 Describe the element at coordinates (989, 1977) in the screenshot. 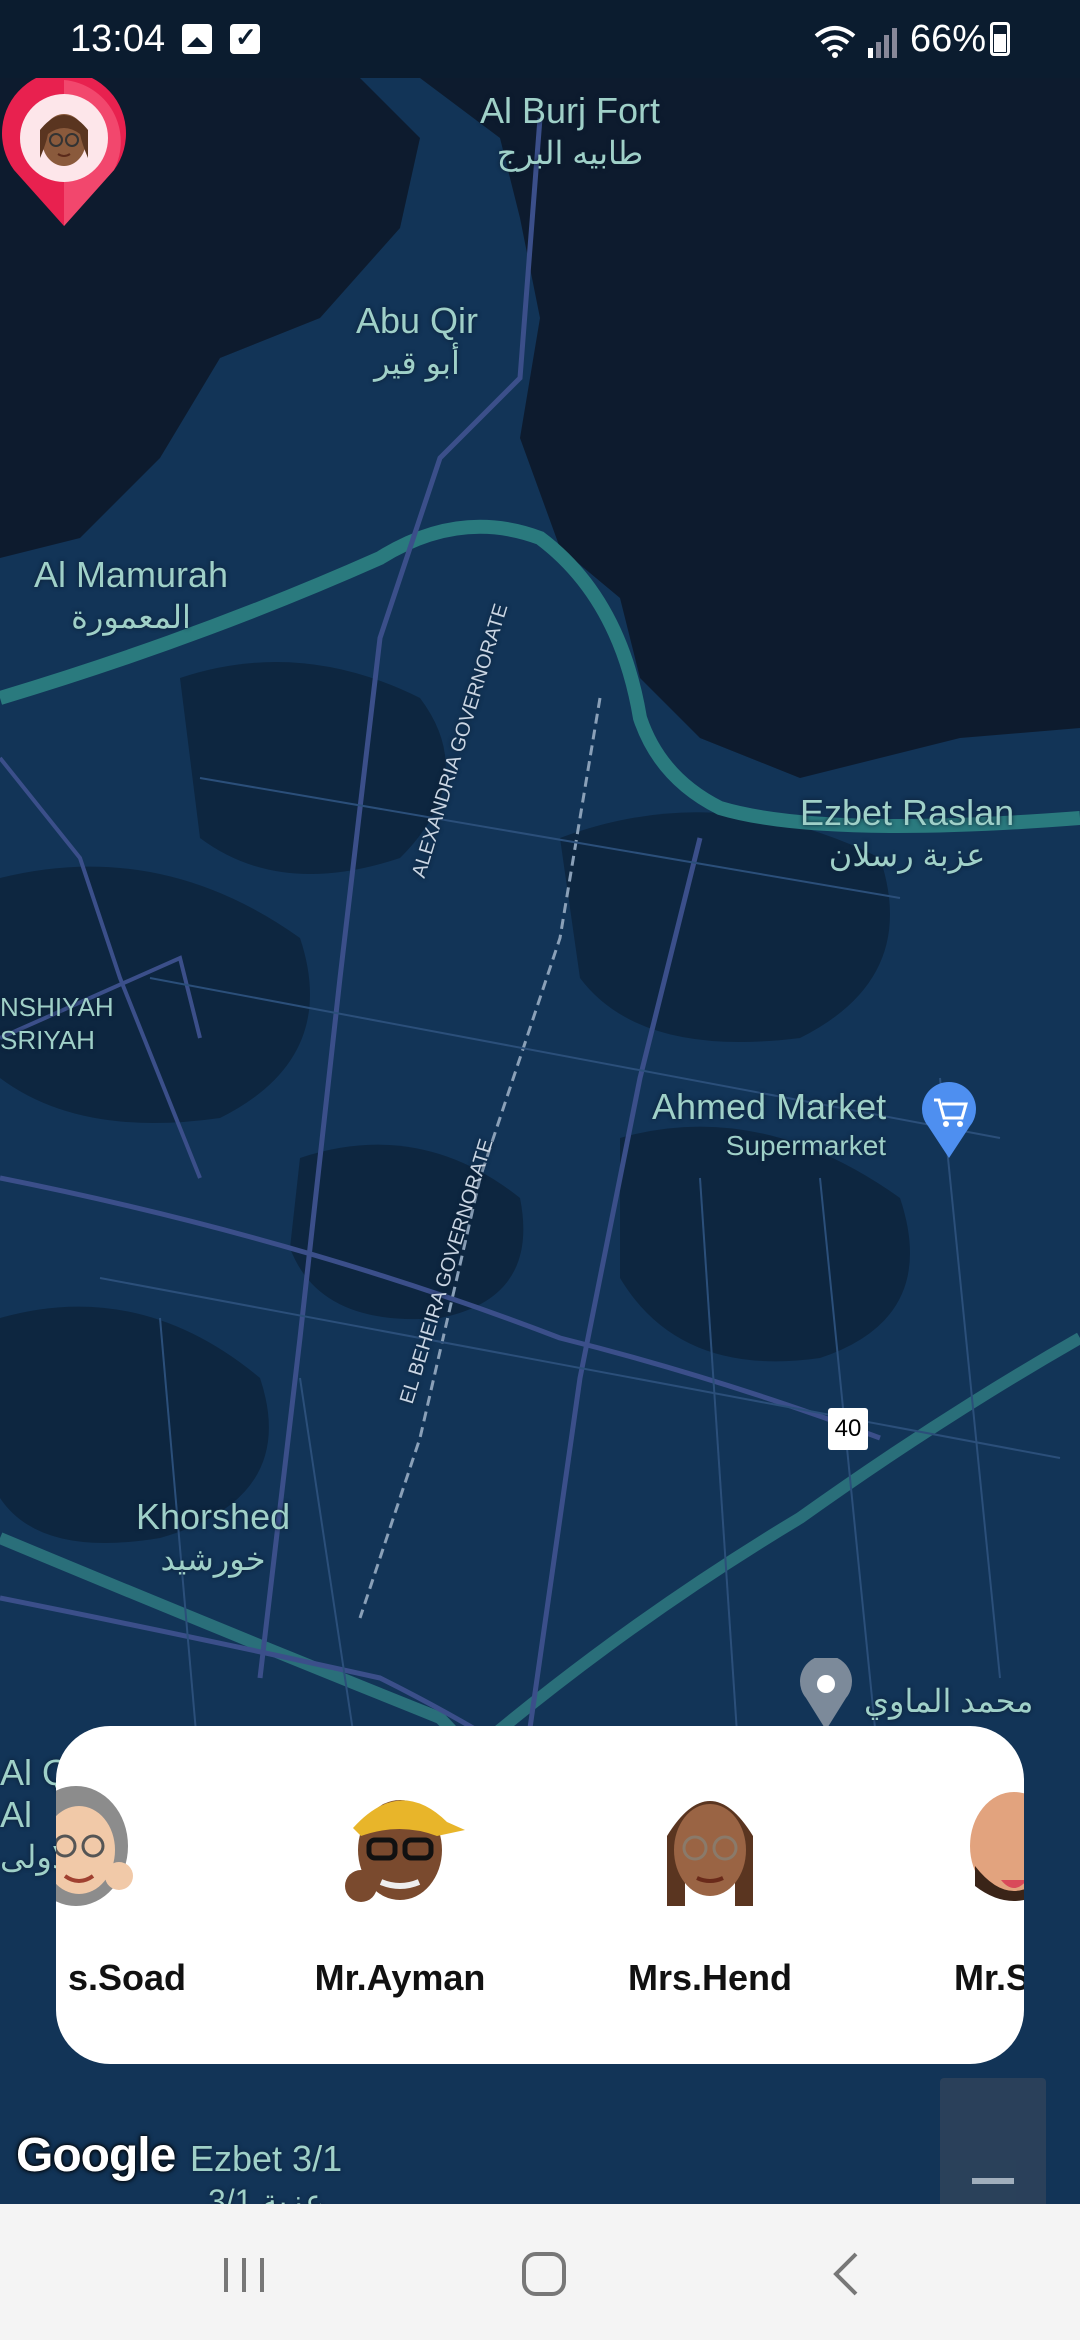

I see `friend-name: Mr.S` at that location.